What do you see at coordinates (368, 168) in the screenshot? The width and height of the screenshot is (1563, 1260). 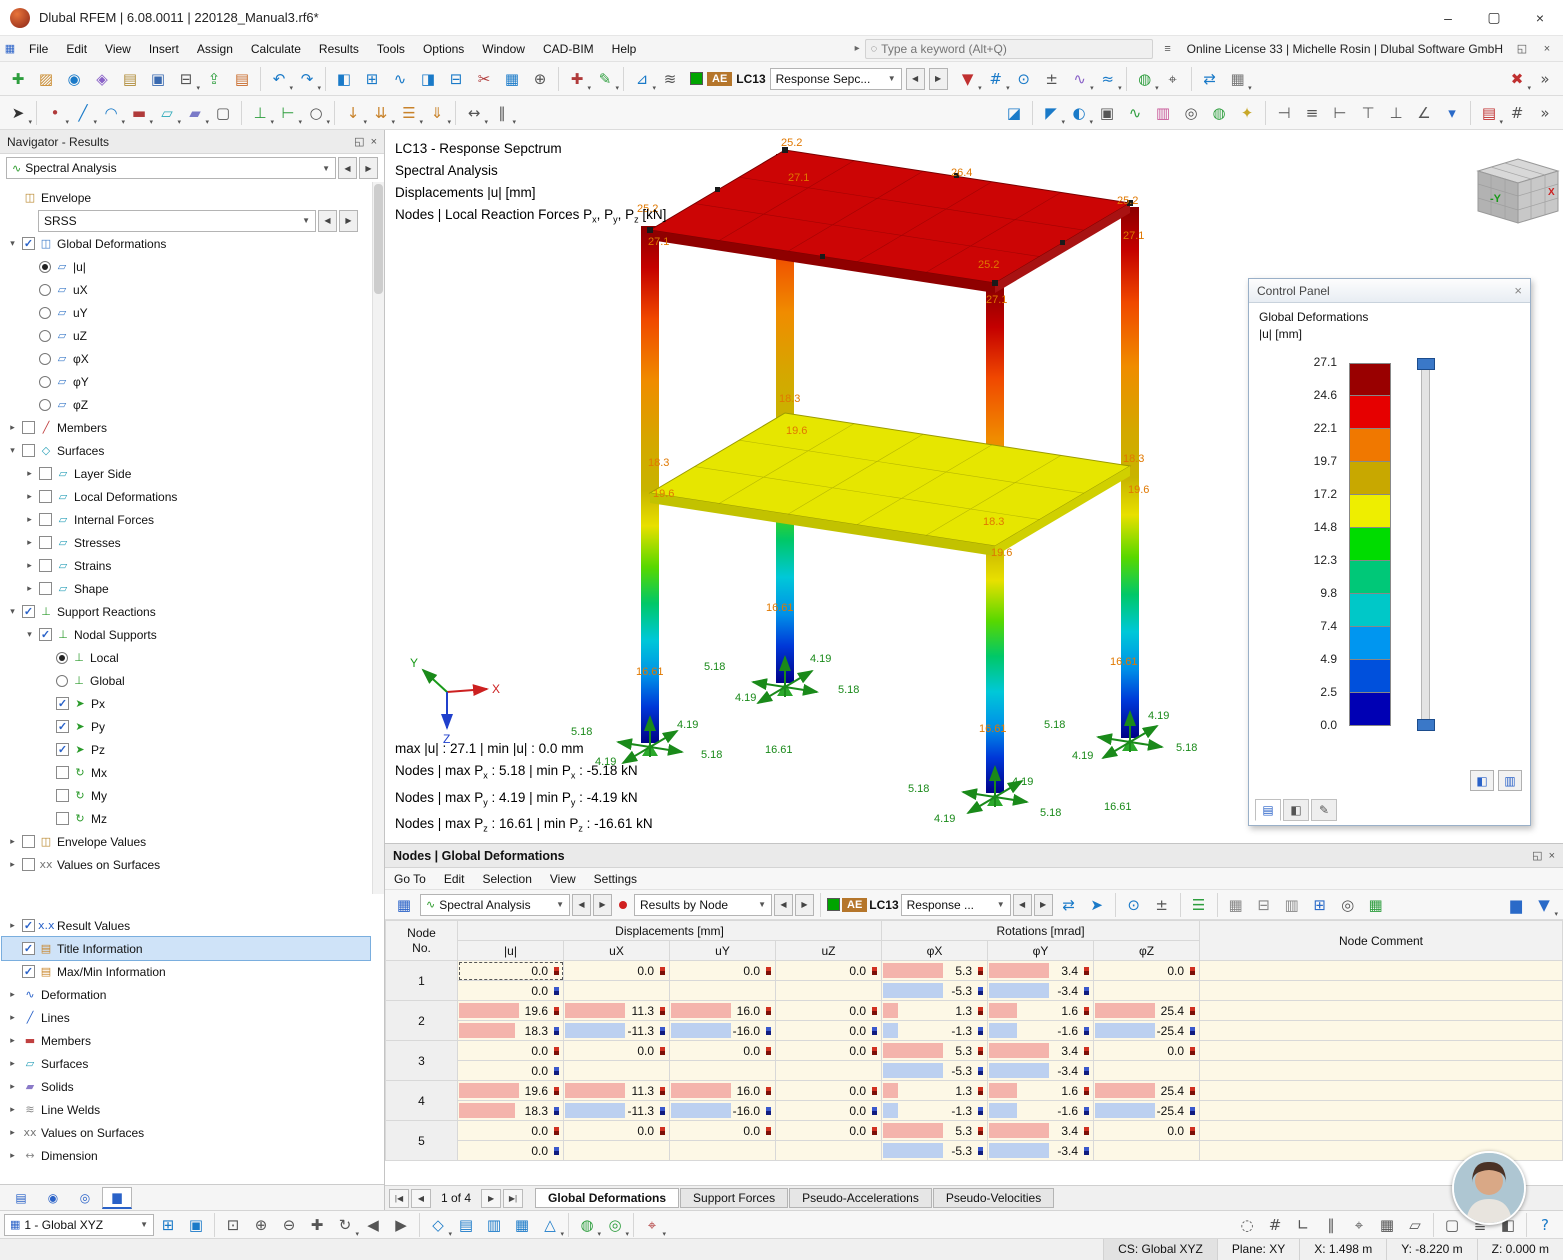 I see `next-analysis-button: ▶` at bounding box center [368, 168].